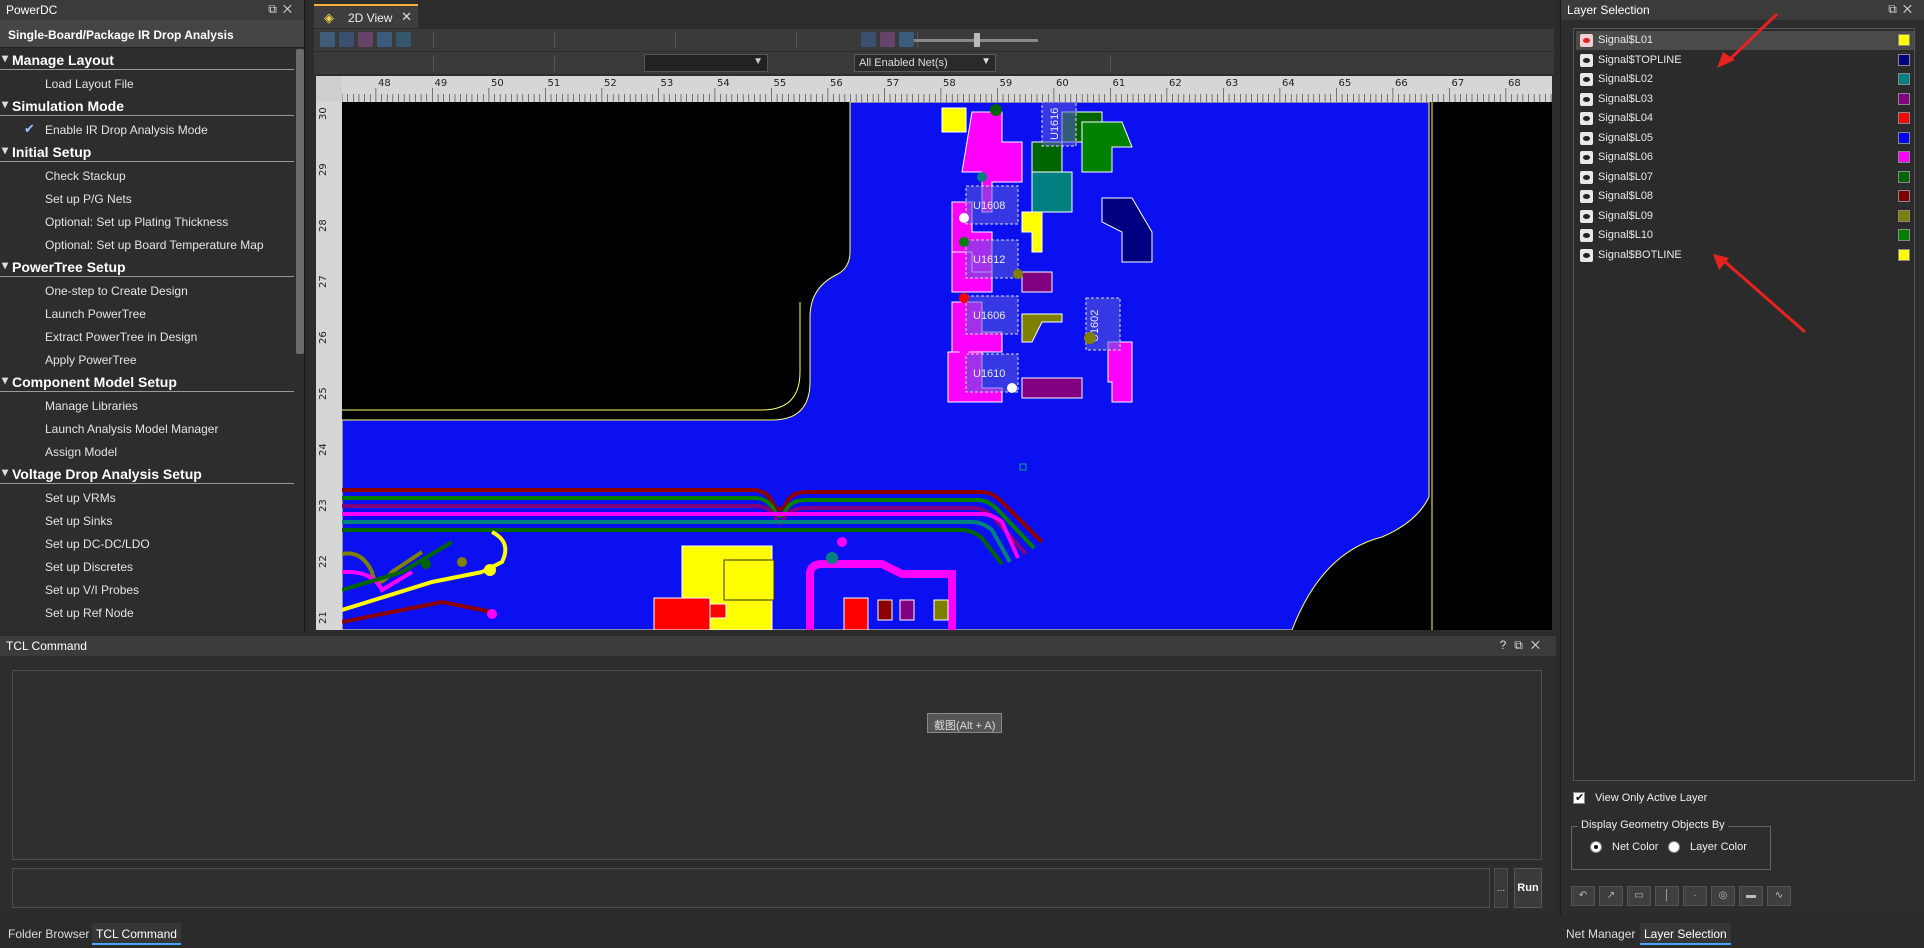  I want to click on tab-net-manager: Net Manager, so click(1600, 934).